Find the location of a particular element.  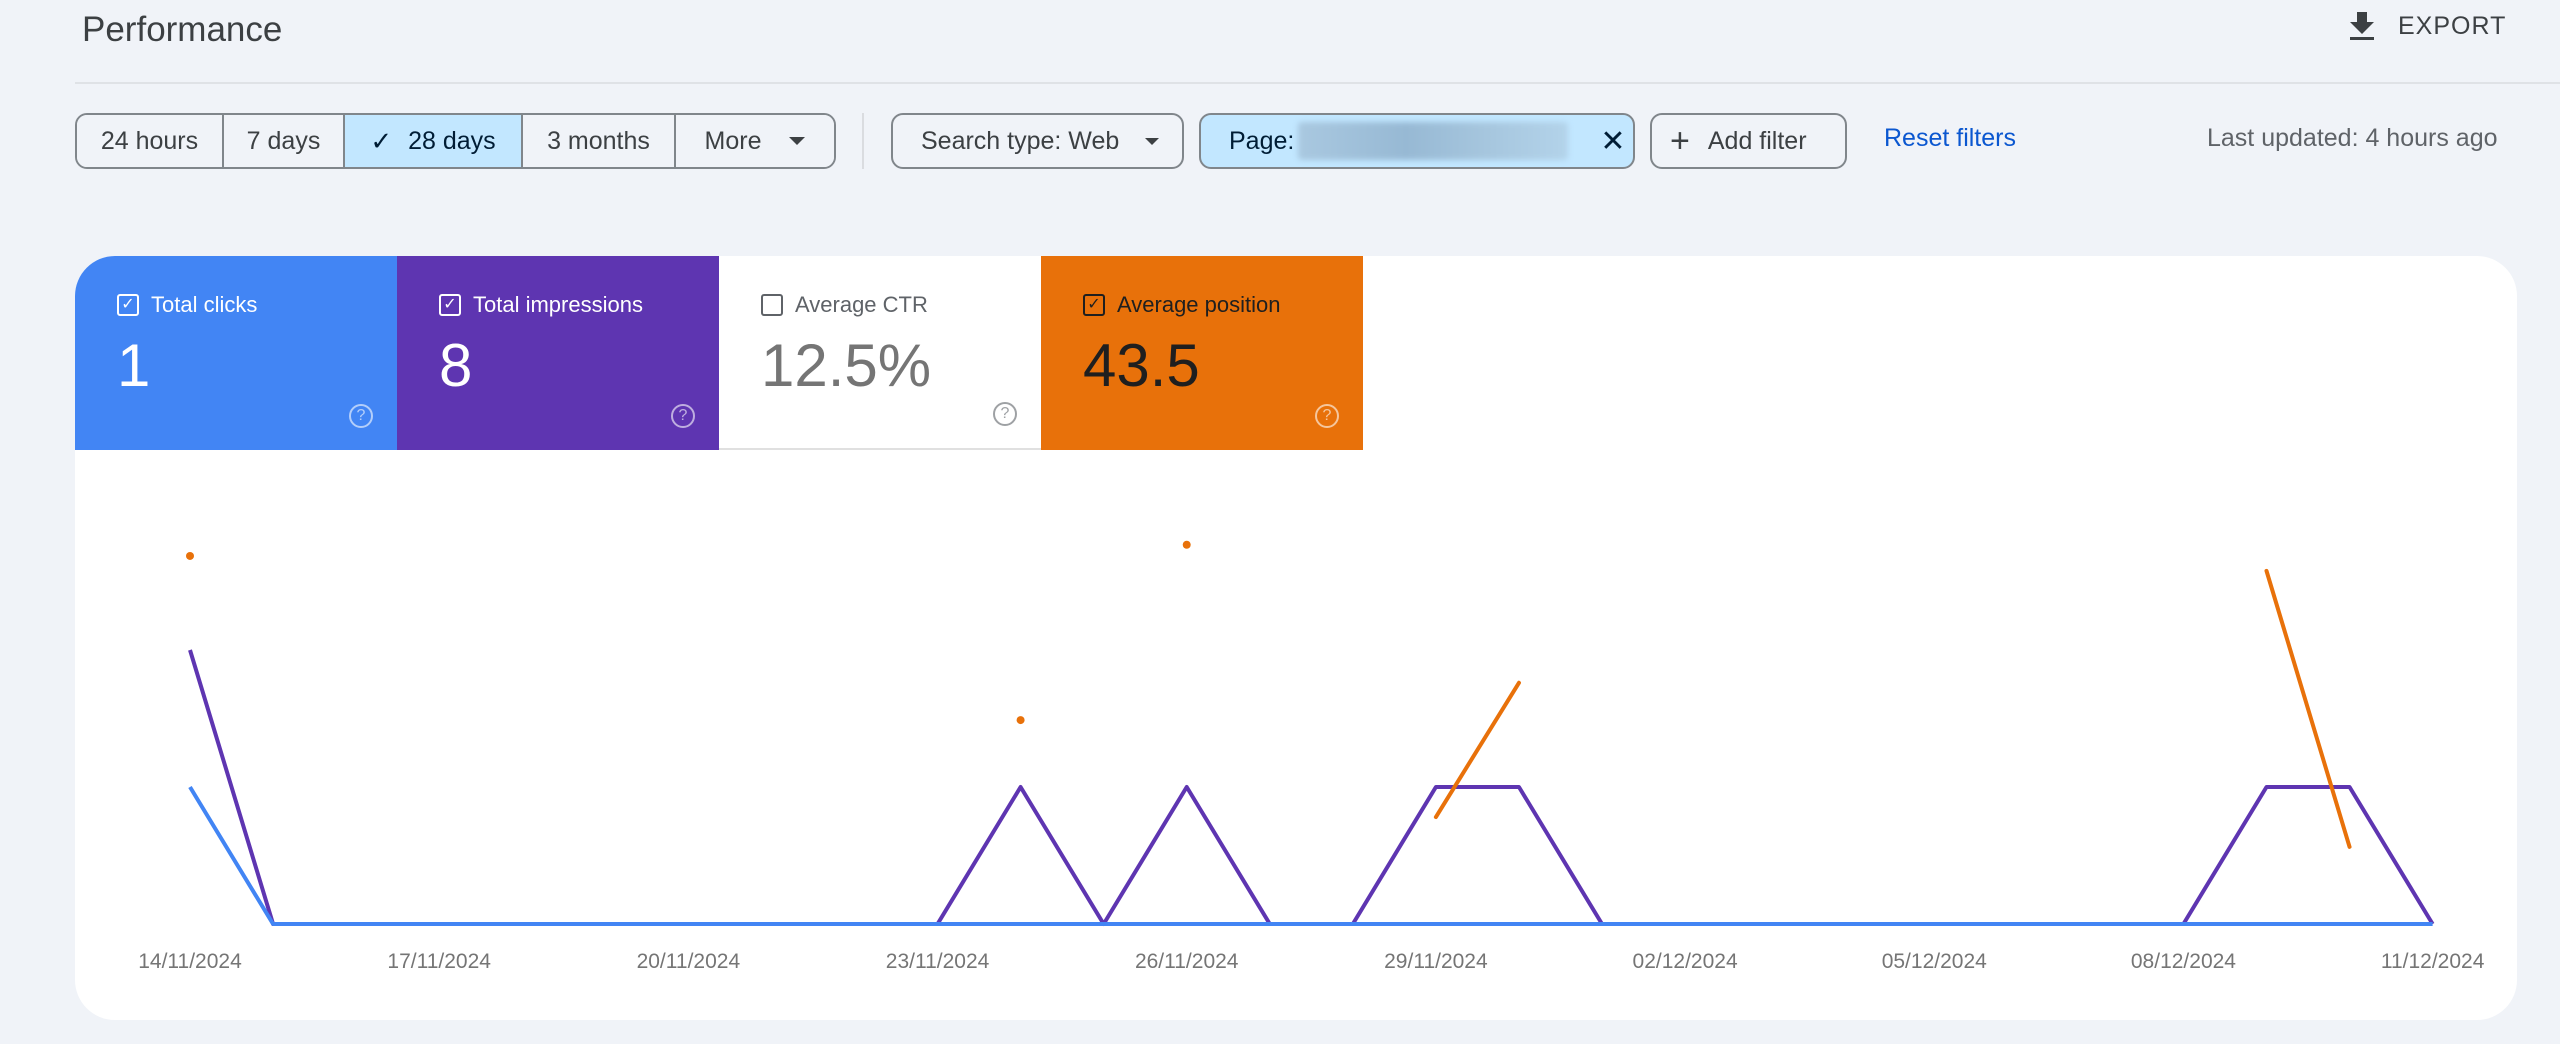

page-filter-value-redacted is located at coordinates (1433, 141).